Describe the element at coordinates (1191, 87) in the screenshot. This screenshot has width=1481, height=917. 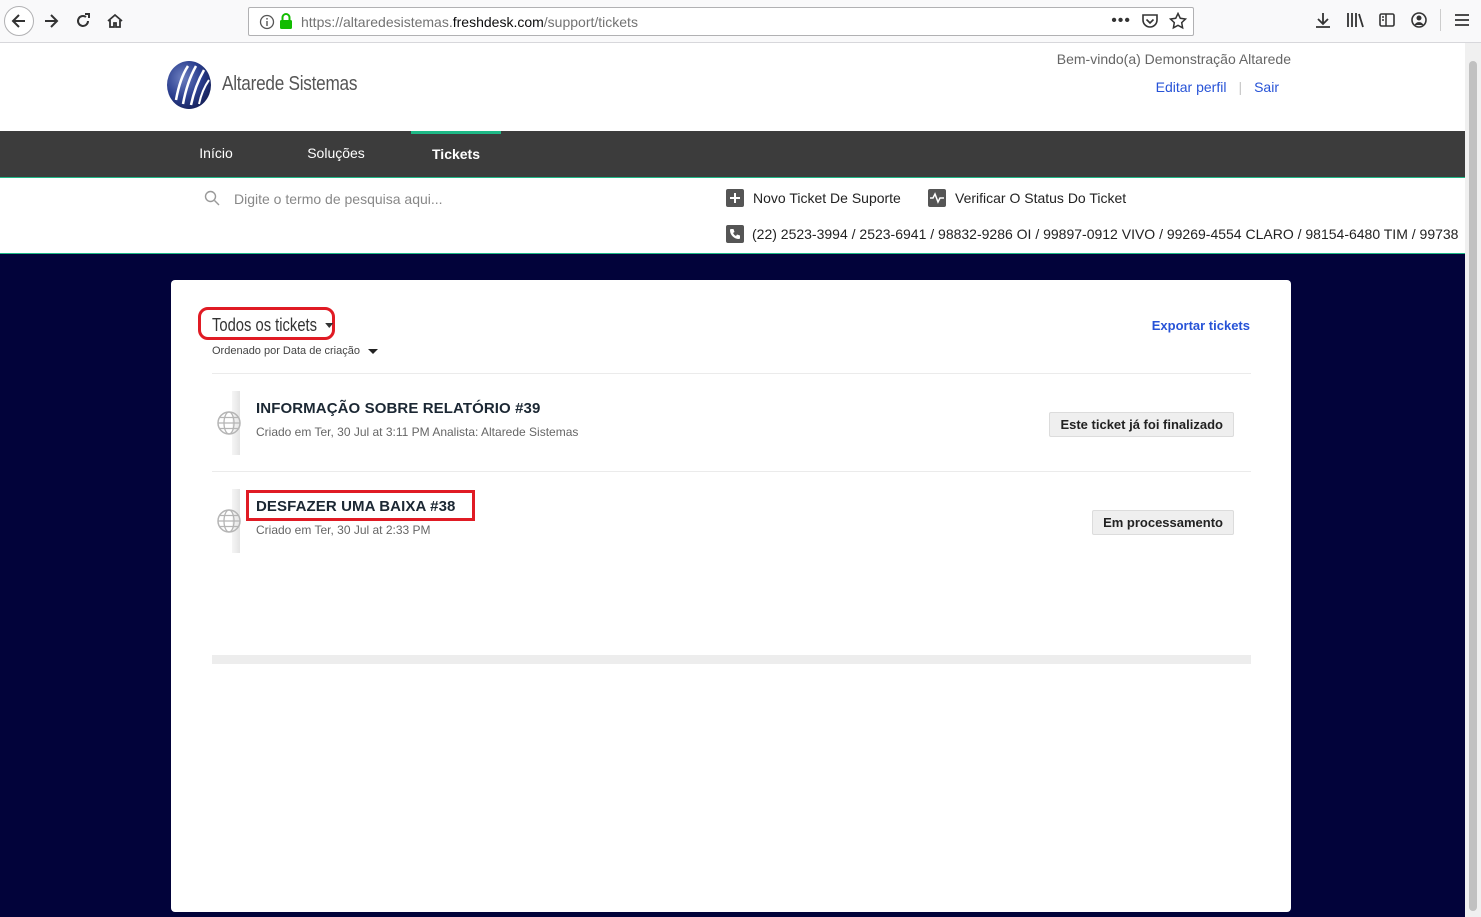
I see `edit-profile-link: Editar perfil` at that location.